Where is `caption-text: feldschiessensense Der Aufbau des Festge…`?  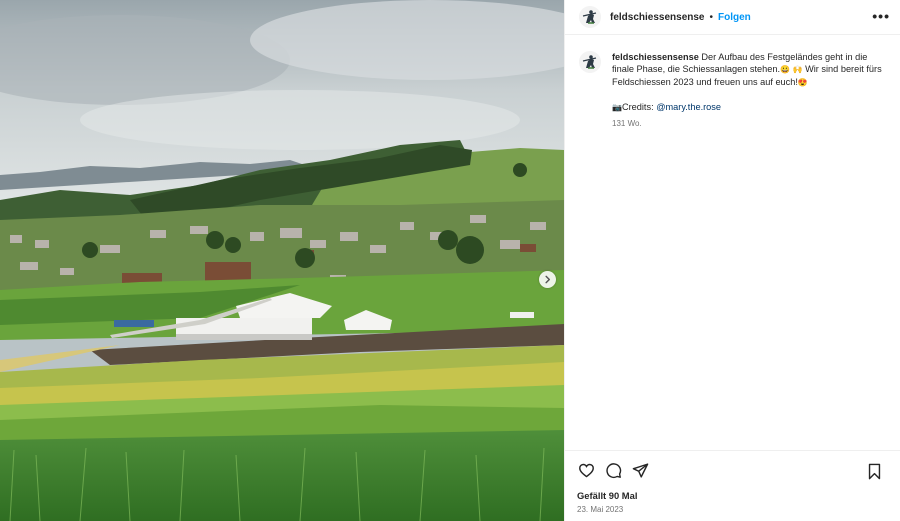
caption-text: feldschiessensense Der Aufbau des Festge… is located at coordinates (750, 90).